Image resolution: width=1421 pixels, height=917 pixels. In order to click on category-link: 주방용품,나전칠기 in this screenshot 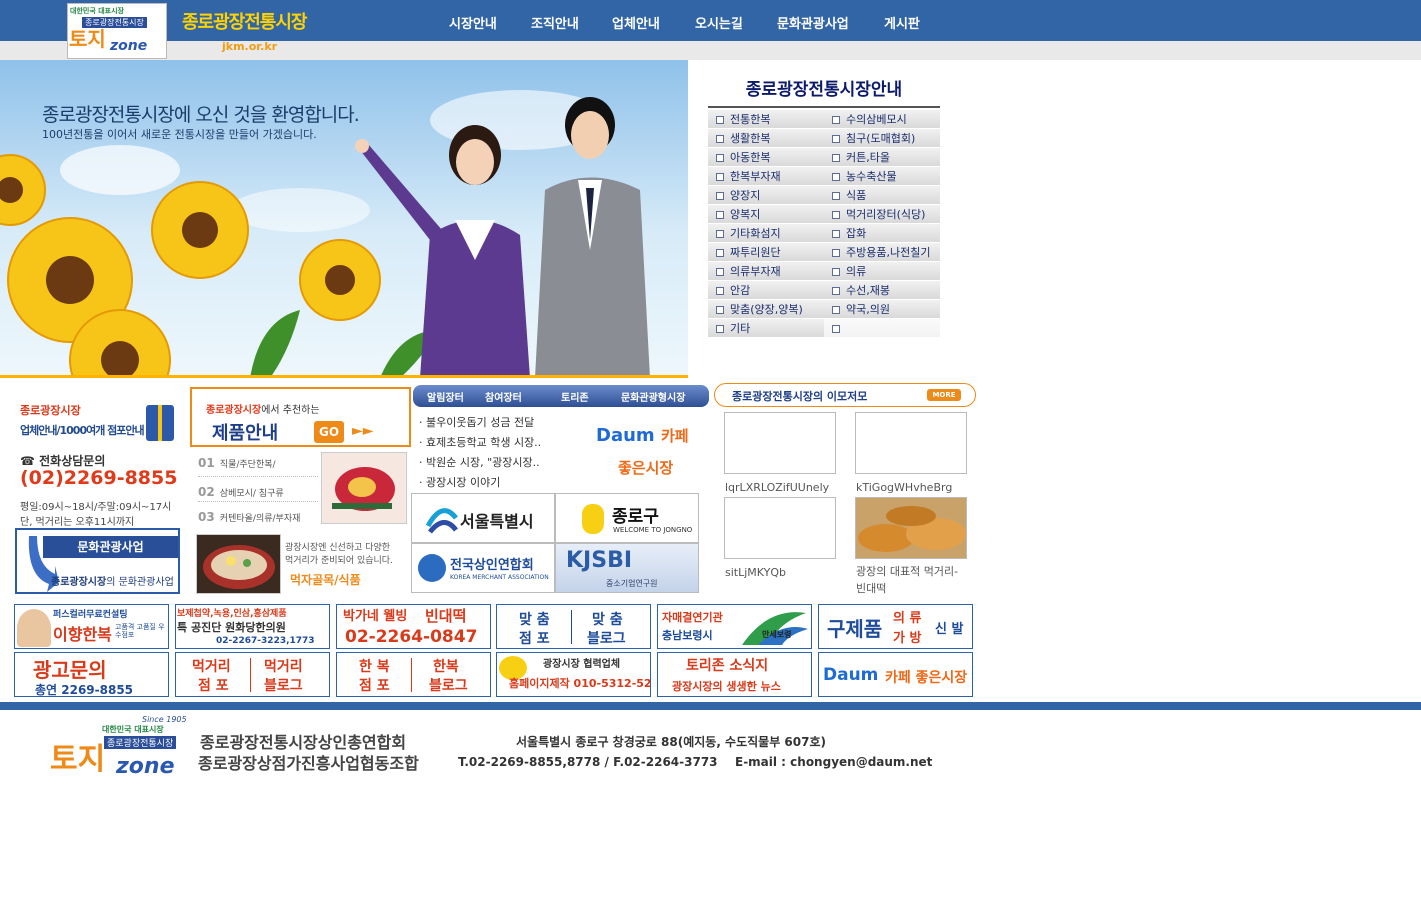, I will do `click(882, 252)`.